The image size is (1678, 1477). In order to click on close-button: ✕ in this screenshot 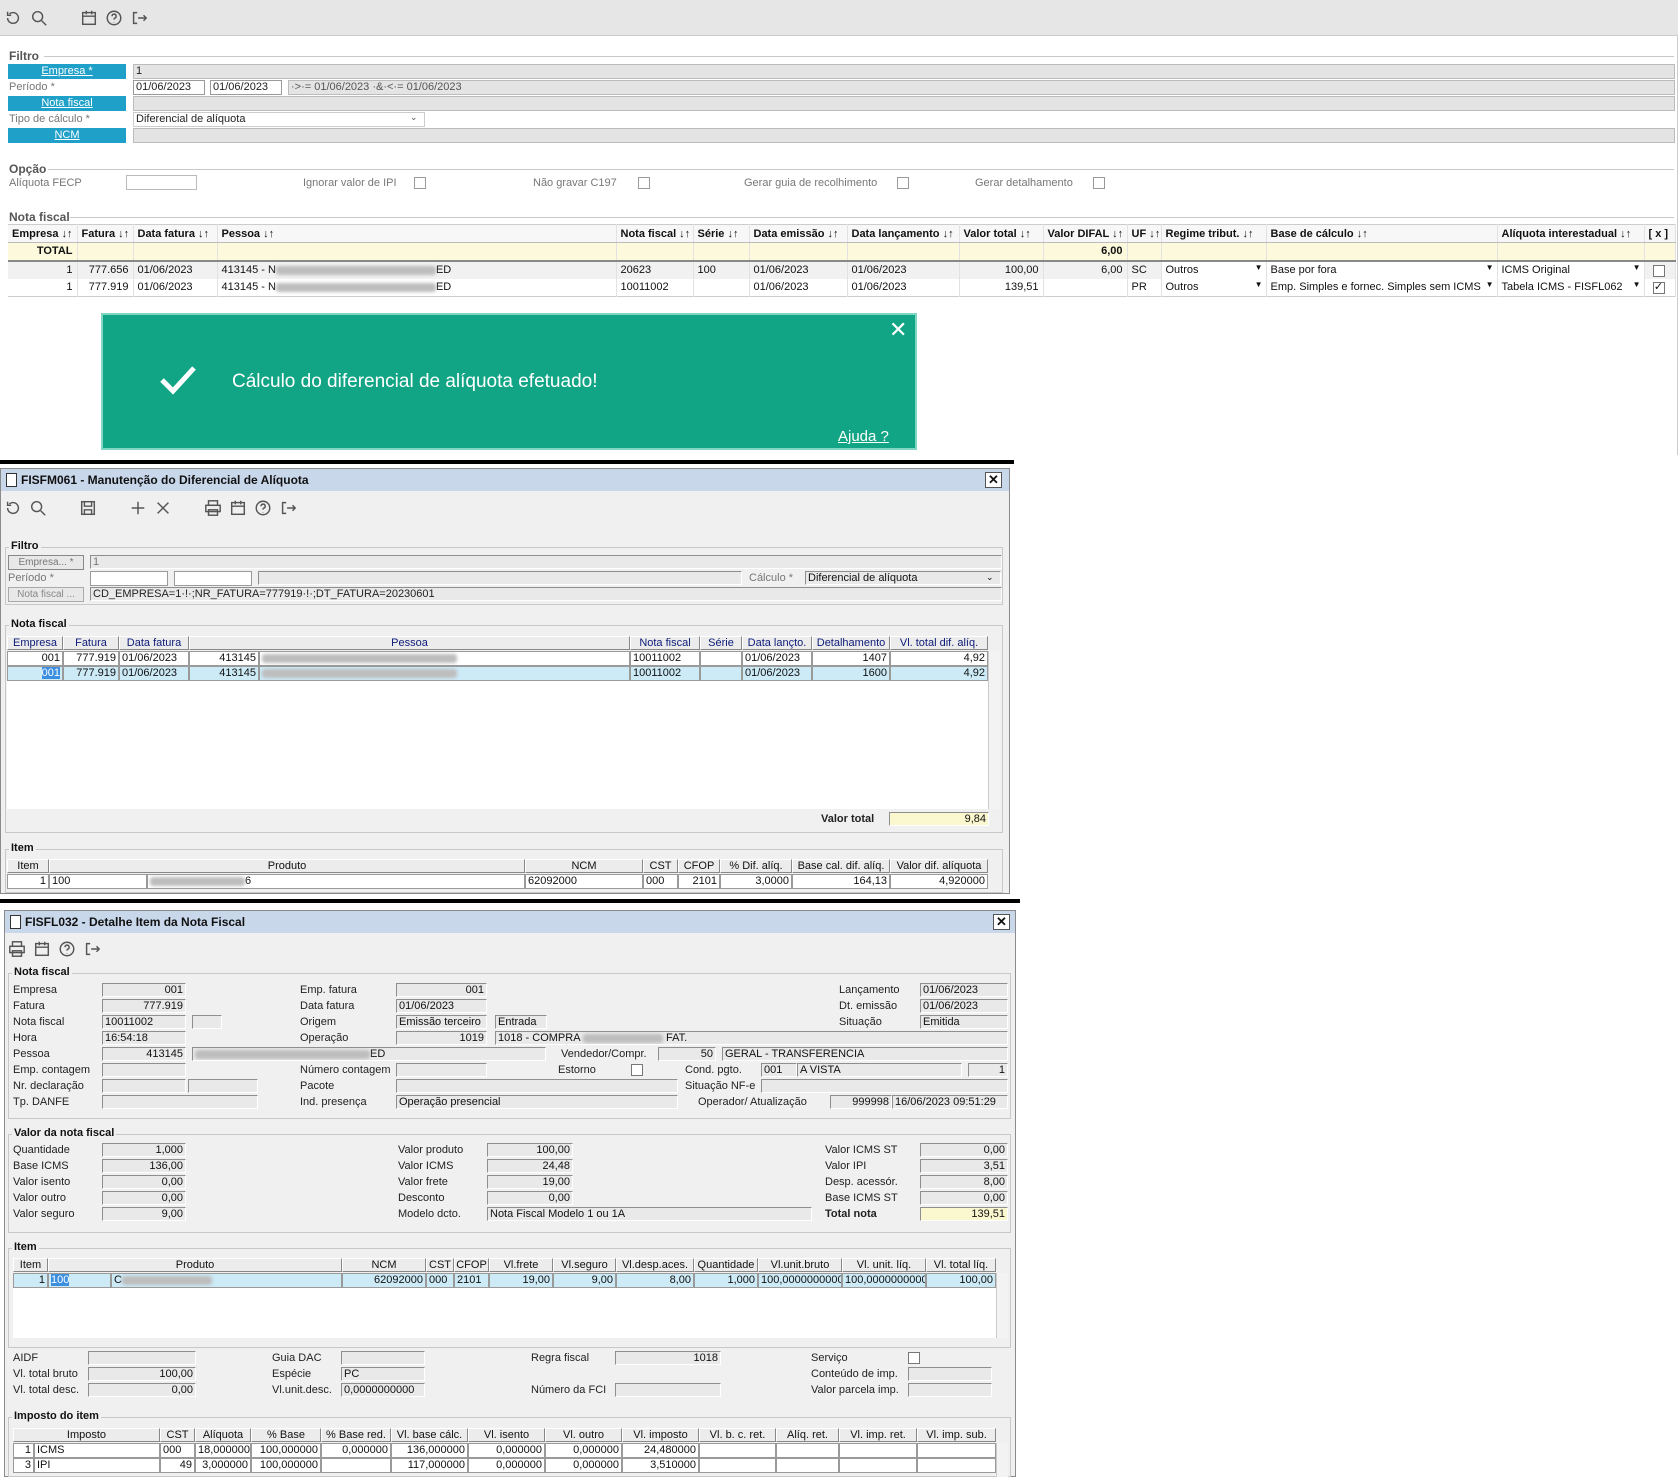, I will do `click(1001, 922)`.